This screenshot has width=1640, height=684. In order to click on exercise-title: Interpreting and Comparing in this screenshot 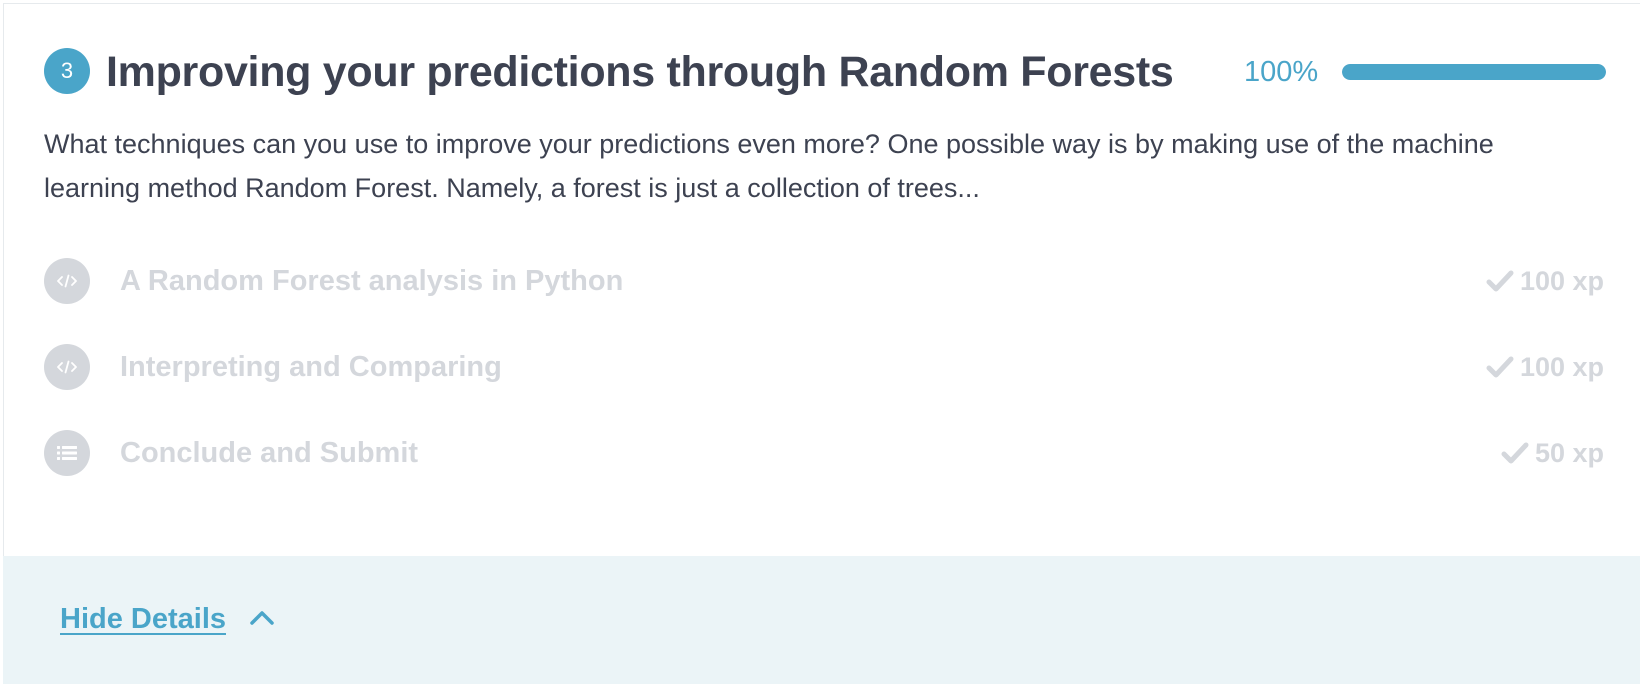, I will do `click(311, 367)`.